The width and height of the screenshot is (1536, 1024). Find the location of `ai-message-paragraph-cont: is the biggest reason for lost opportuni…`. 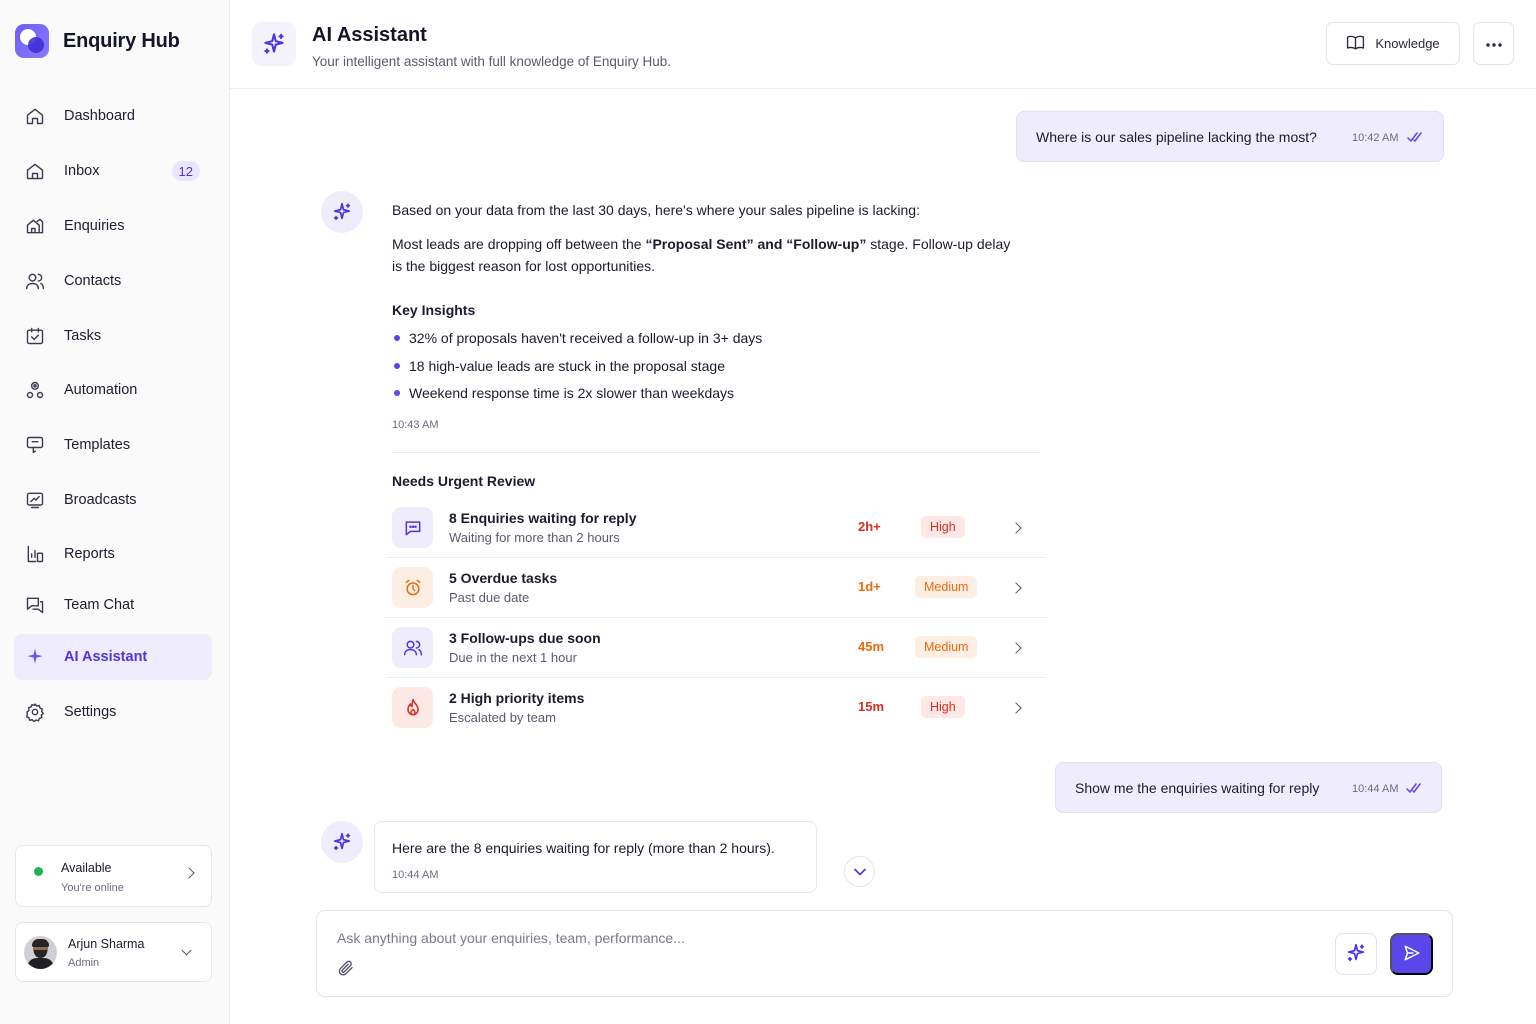

ai-message-paragraph-cont: is the biggest reason for lost opportuni… is located at coordinates (524, 266).